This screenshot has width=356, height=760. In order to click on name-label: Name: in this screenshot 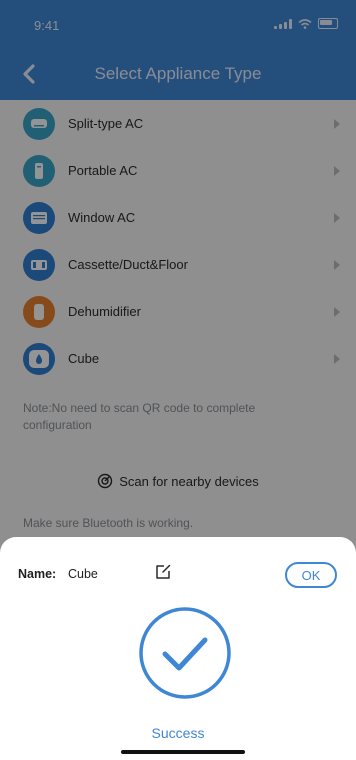, I will do `click(37, 574)`.